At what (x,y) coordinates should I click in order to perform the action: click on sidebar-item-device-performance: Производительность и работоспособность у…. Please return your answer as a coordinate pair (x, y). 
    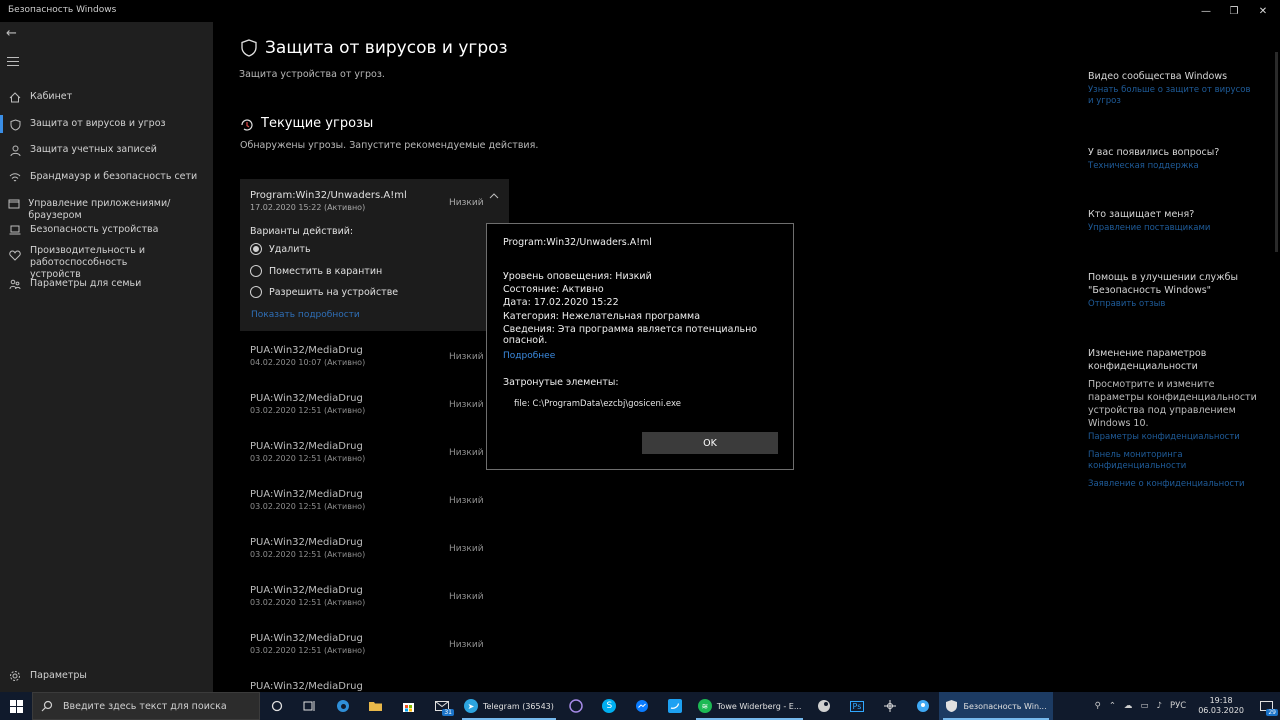
    Looking at the image, I should click on (106, 263).